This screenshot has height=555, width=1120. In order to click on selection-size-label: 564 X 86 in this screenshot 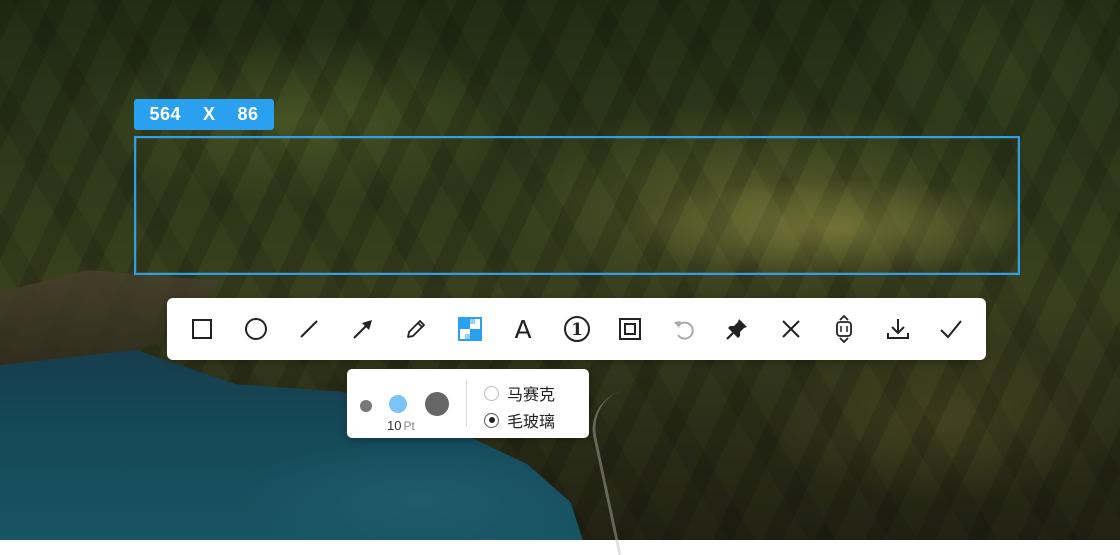, I will do `click(204, 114)`.